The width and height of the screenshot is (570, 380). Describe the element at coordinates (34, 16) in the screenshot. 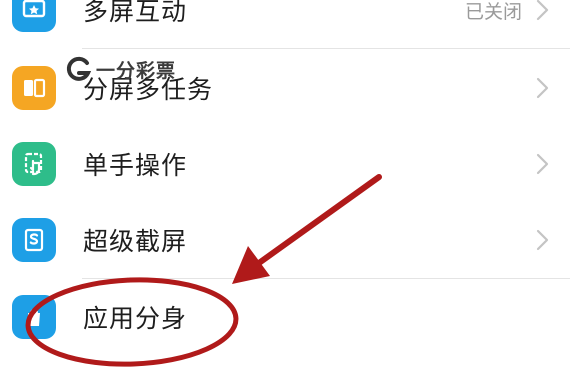

I see `multi-screen-icon` at that location.